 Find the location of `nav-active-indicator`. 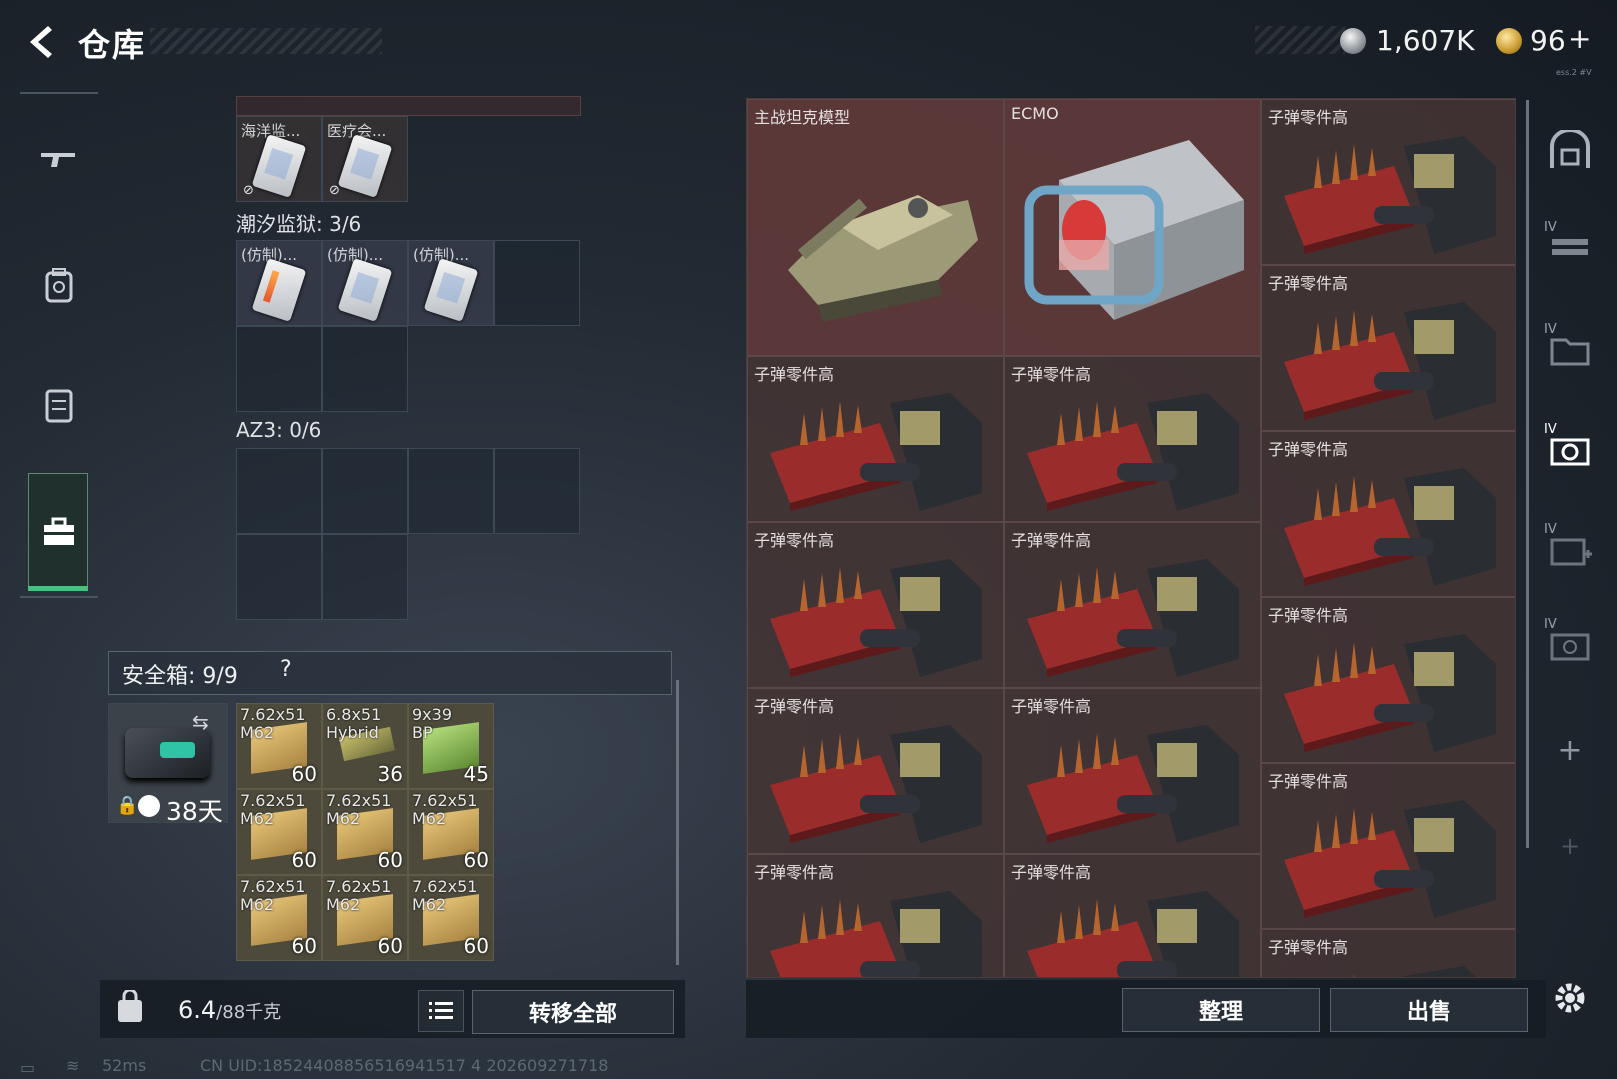

nav-active-indicator is located at coordinates (58, 588).